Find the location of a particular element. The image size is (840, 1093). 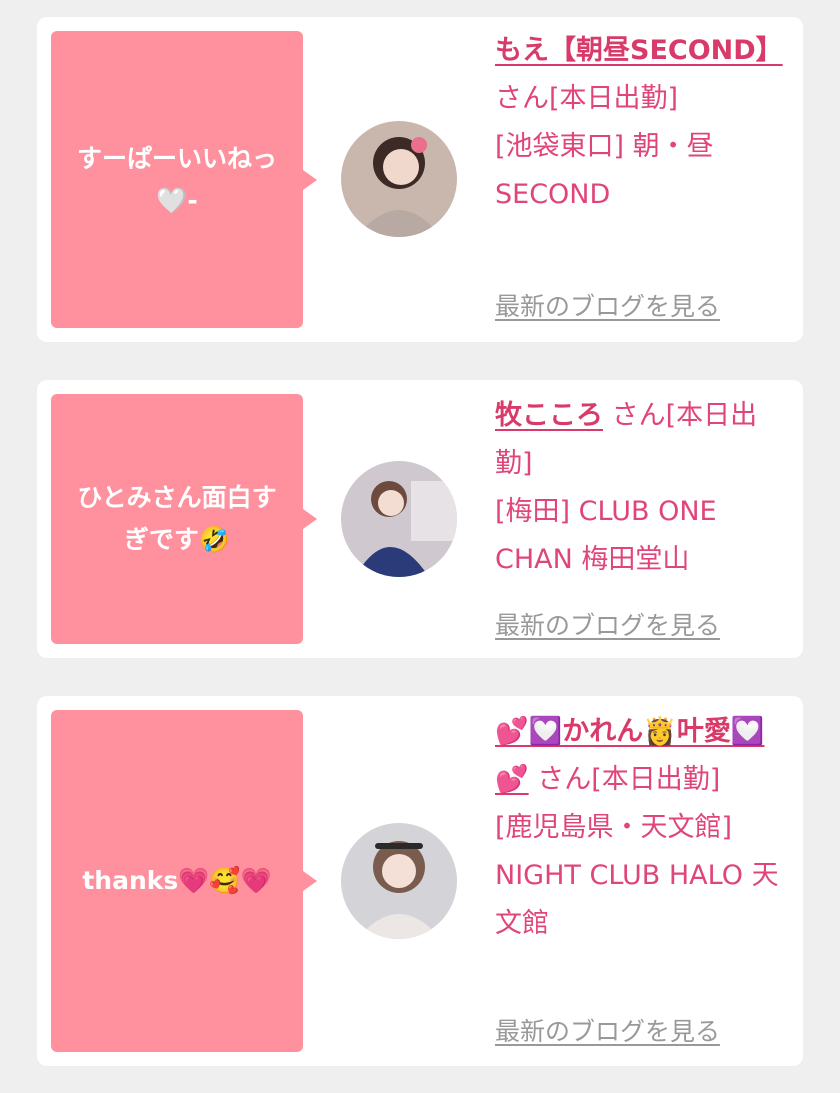

shop-location: [梅田] CLUB ONE CHAN 梅田堂山 is located at coordinates (606, 535).